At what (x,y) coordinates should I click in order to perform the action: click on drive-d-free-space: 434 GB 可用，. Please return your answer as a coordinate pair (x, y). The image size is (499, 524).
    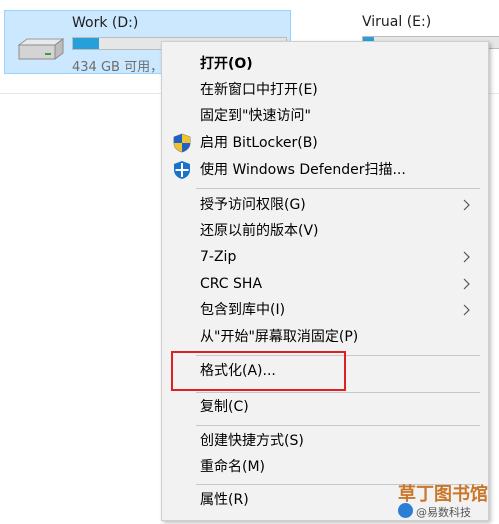
    Looking at the image, I should click on (118, 67).